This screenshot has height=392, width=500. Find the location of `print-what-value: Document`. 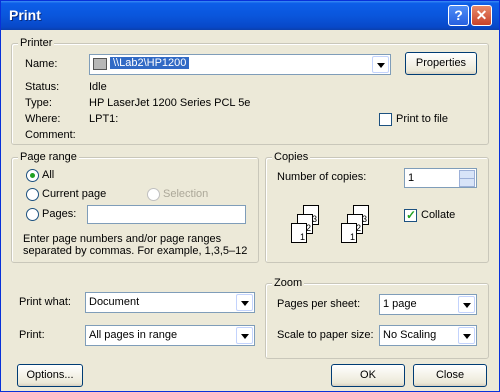

print-what-value: Document is located at coordinates (114, 302).